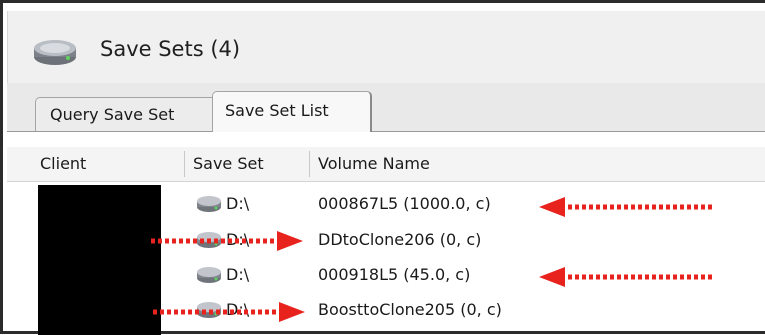  I want to click on volume-name-cell: 000867L5 (1000.0, c), so click(404, 203).